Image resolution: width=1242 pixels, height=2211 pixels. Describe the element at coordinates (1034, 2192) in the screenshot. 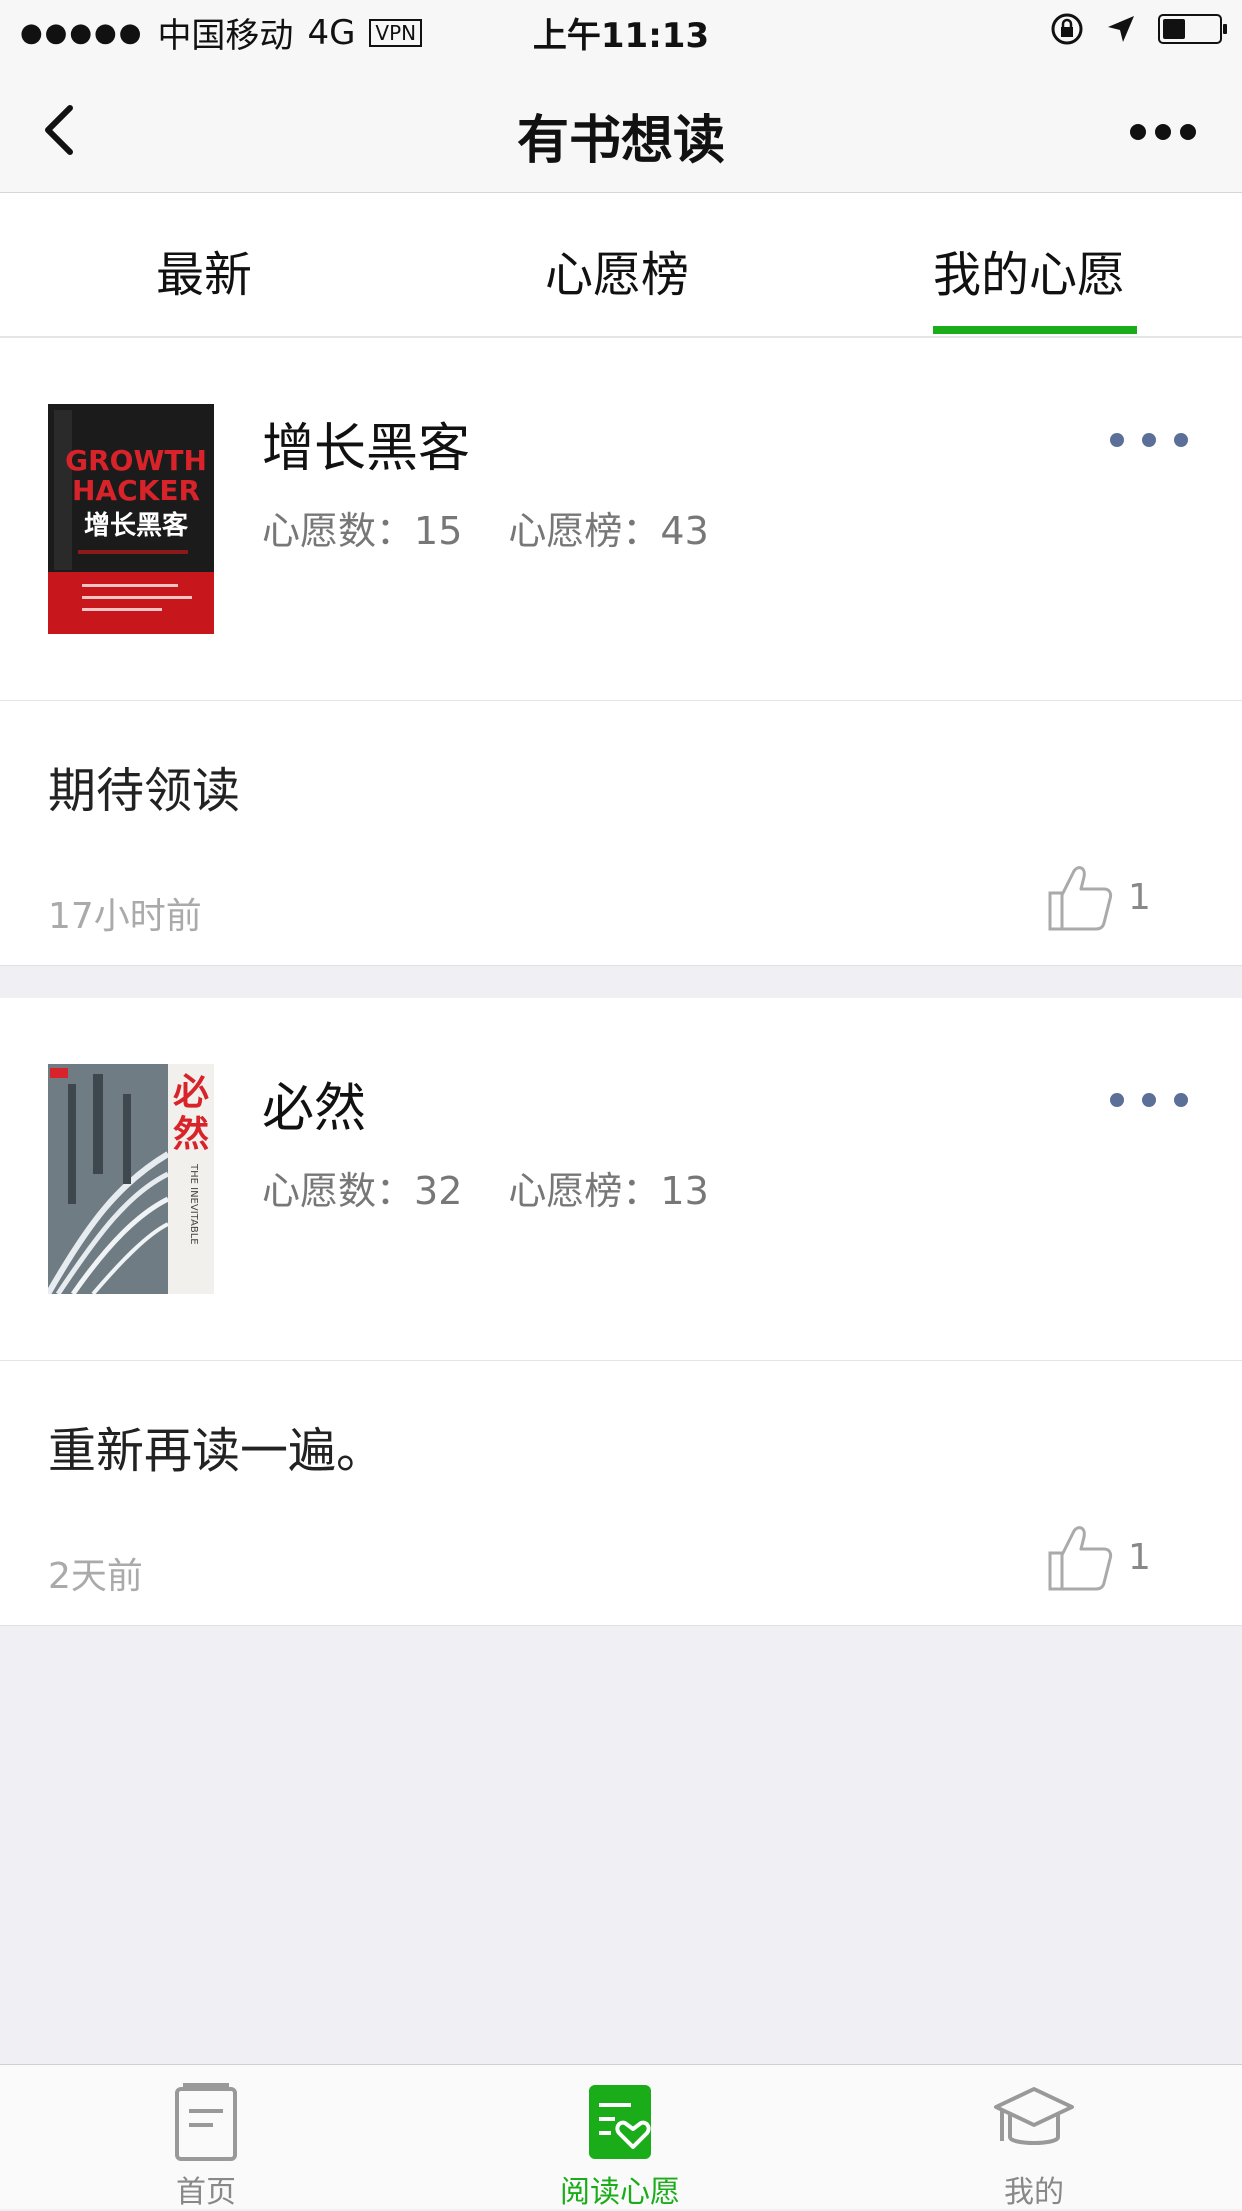

I see `tabbar-me-label: 我的` at that location.